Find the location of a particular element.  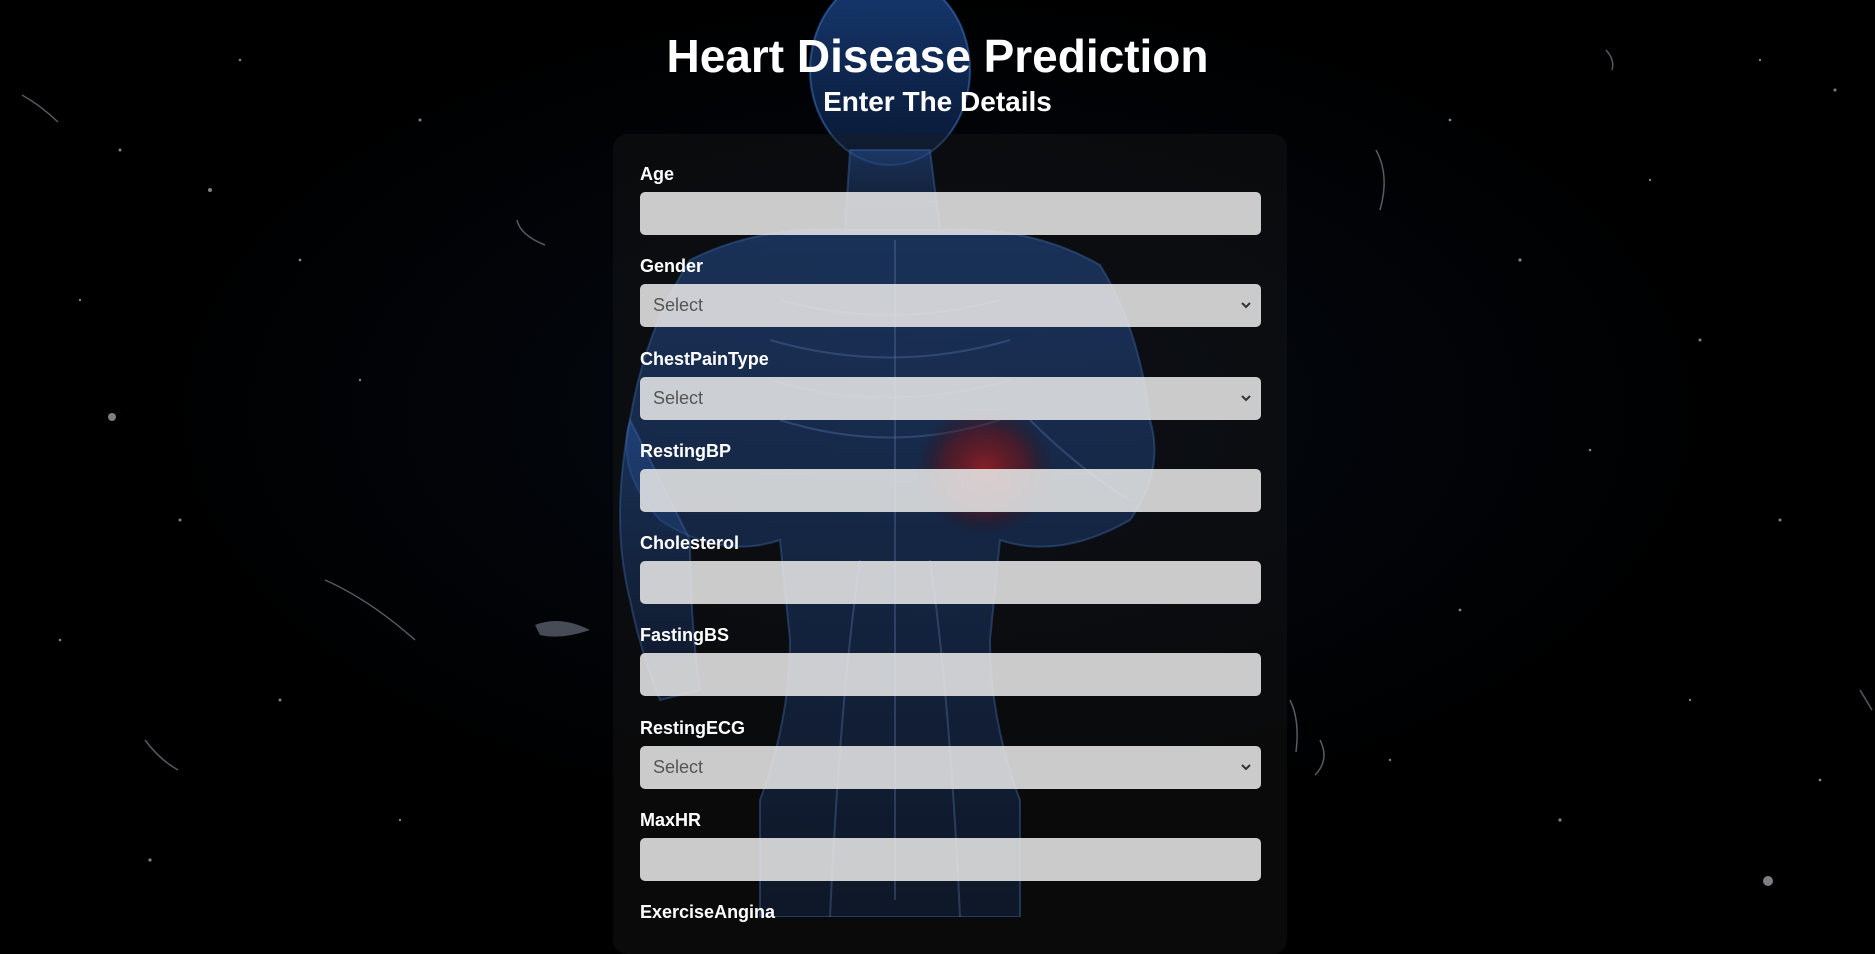

field-label: RestingBP is located at coordinates (686, 451).